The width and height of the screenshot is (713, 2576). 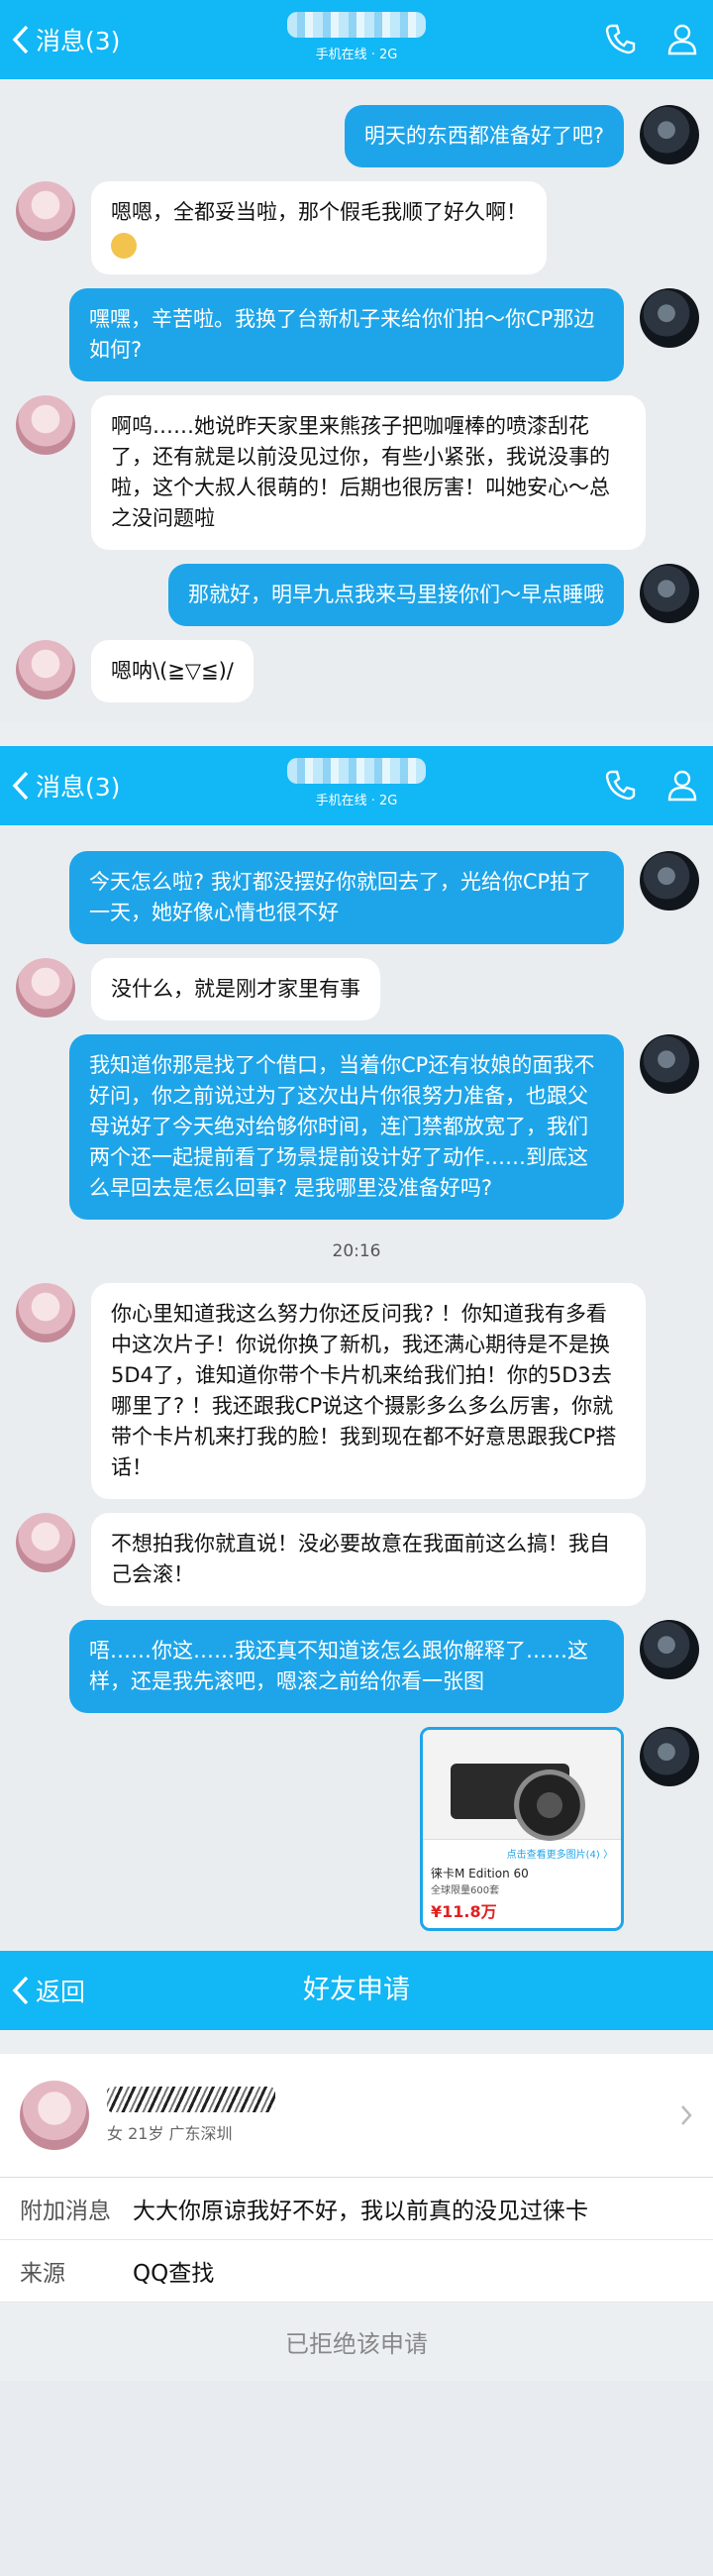 What do you see at coordinates (346, 897) in the screenshot?
I see `message-bubble: 今天怎么啦? 我灯都没摆好你就回去了，光给你CP拍了一天，她好像心情也很不好` at bounding box center [346, 897].